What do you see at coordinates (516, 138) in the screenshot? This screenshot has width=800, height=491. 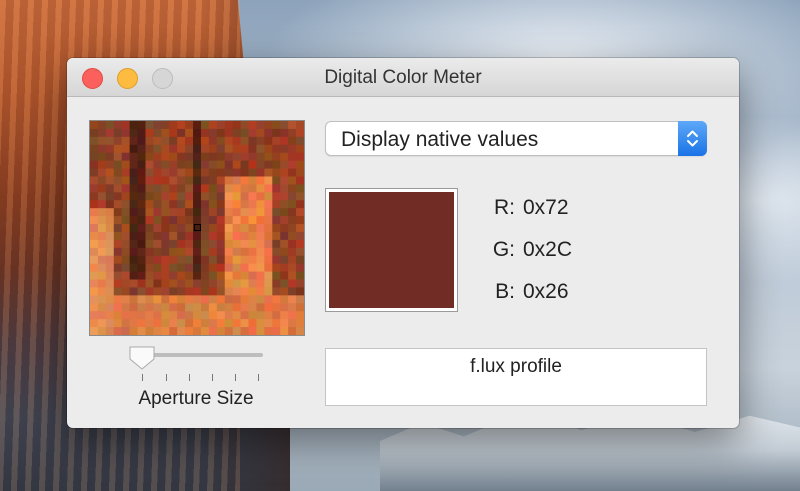 I see `display-mode-popup: Display native values` at bounding box center [516, 138].